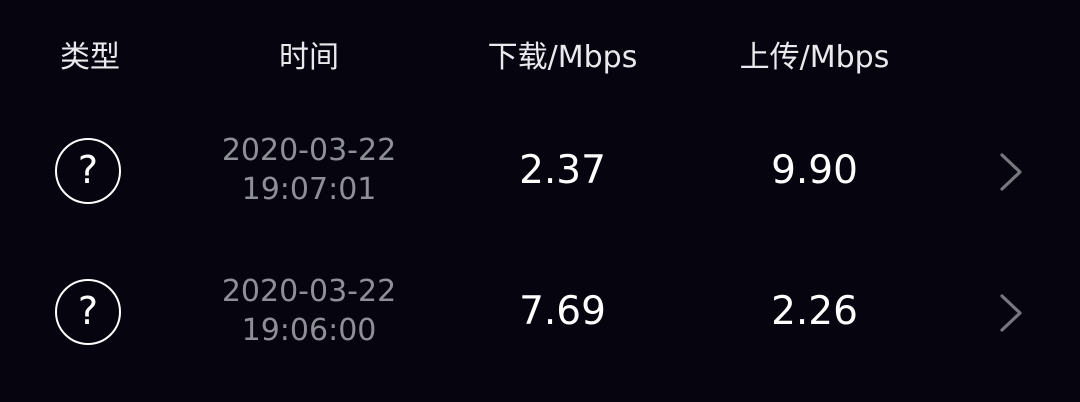 The height and width of the screenshot is (402, 1080). Describe the element at coordinates (814, 57) in the screenshot. I see `upload-column-header: 上传/Mbps` at that location.